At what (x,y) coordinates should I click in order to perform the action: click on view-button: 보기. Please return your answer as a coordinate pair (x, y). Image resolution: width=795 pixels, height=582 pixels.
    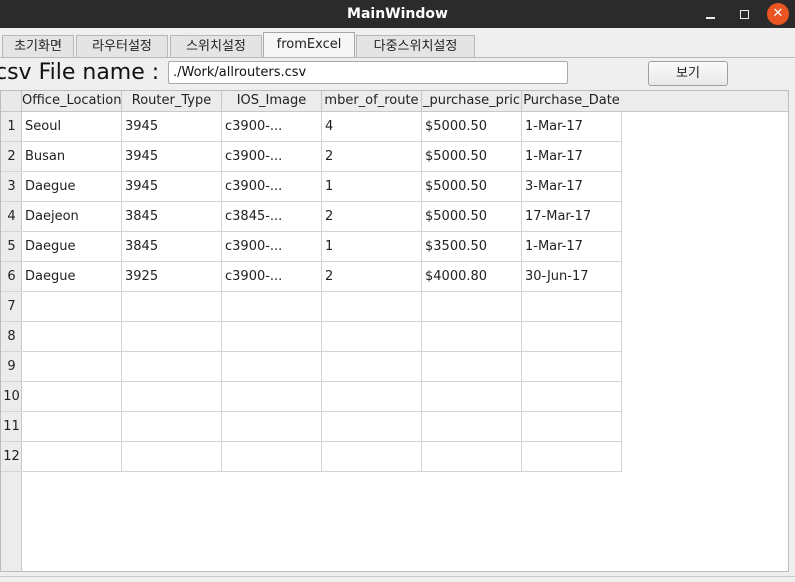
    Looking at the image, I should click on (688, 73).